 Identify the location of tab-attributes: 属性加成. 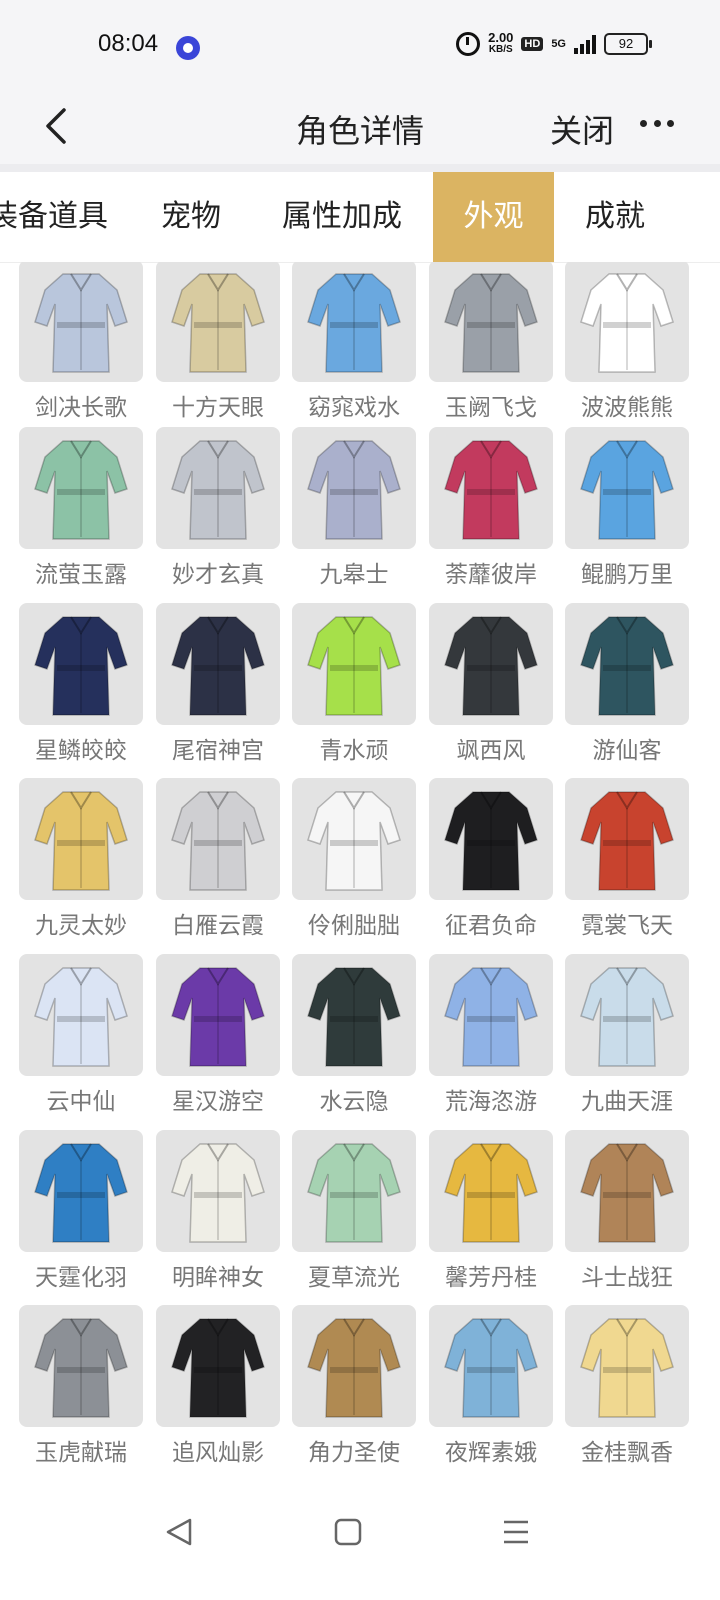
(342, 217).